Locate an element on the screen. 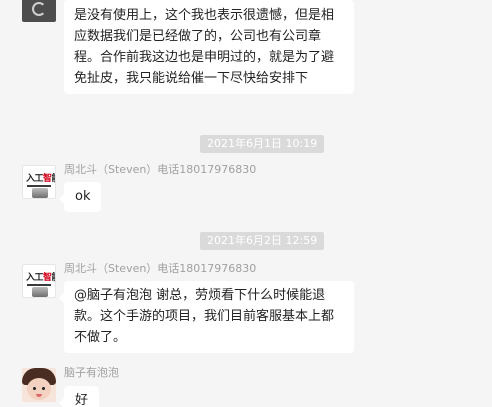 The width and height of the screenshot is (492, 407). user-avatar is located at coordinates (39, 385).